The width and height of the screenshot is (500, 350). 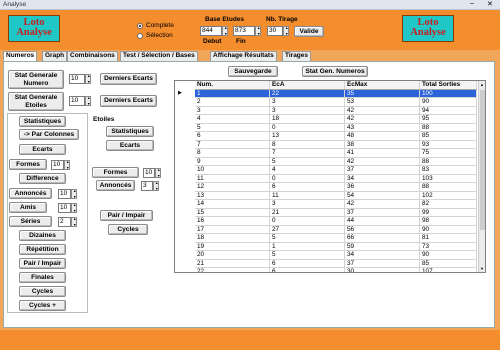 What do you see at coordinates (232, 178) in the screenshot?
I see `table-cell: 11` at bounding box center [232, 178].